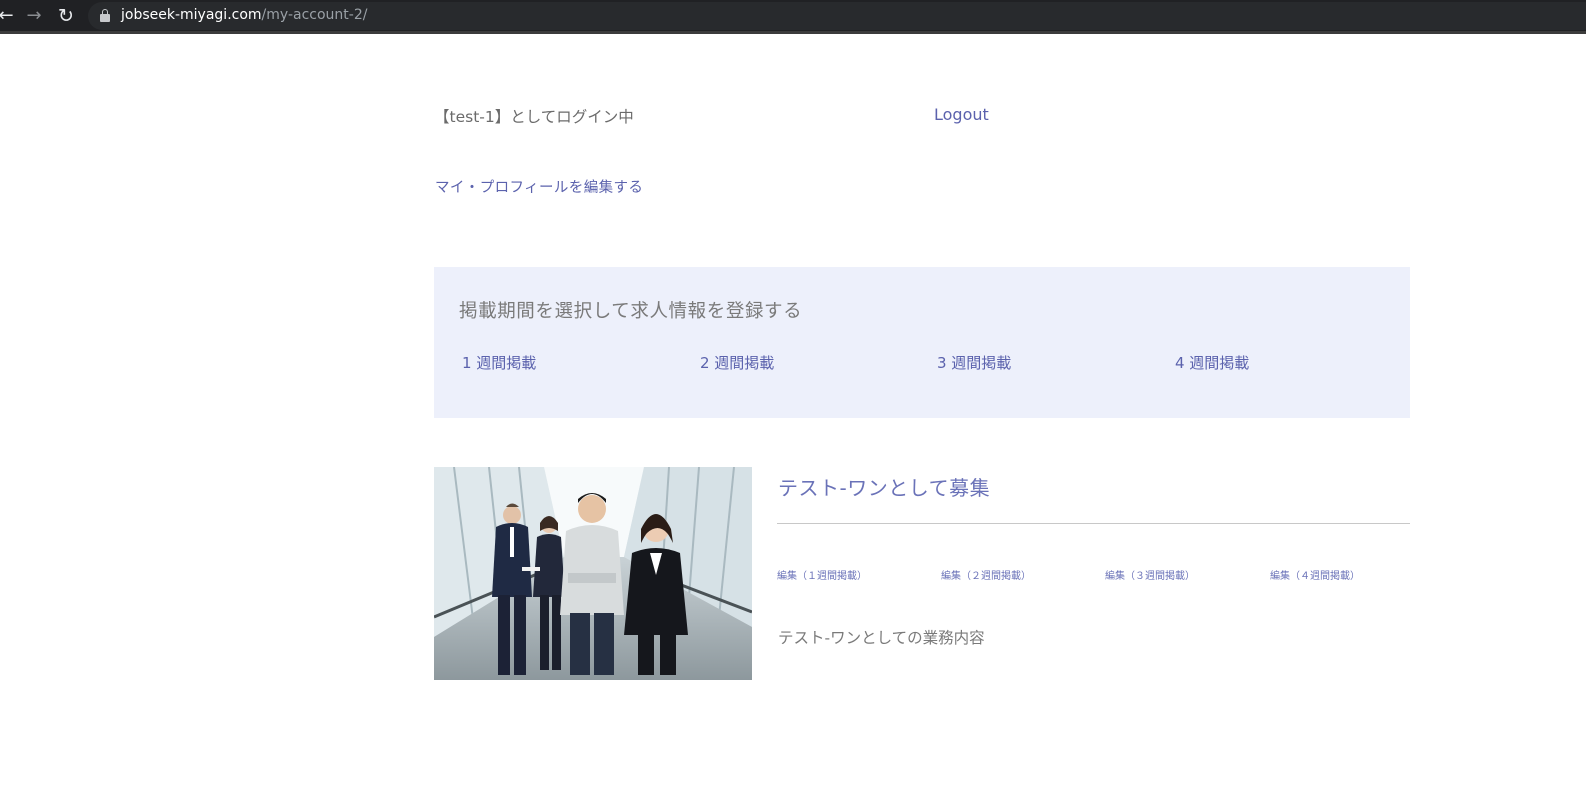 This screenshot has height=799, width=1586. What do you see at coordinates (9, 16) in the screenshot?
I see `arrow-left-icon: ←` at bounding box center [9, 16].